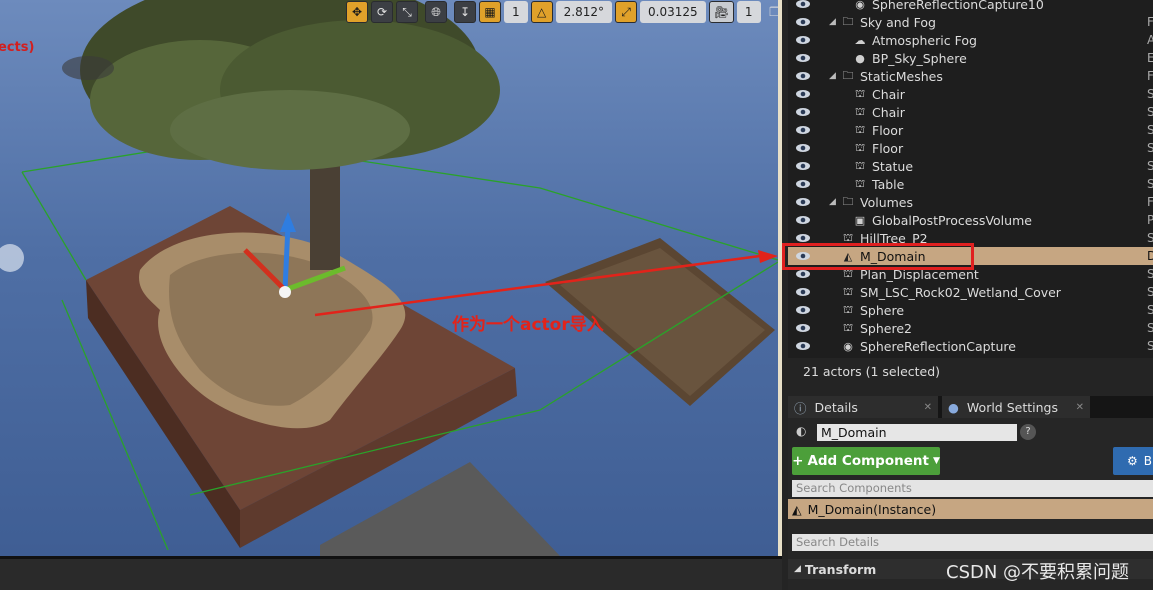 Image resolution: width=1153 pixels, height=590 pixels. Describe the element at coordinates (860, 40) in the screenshot. I see `atmospheric-fog-icon: ☁` at that location.